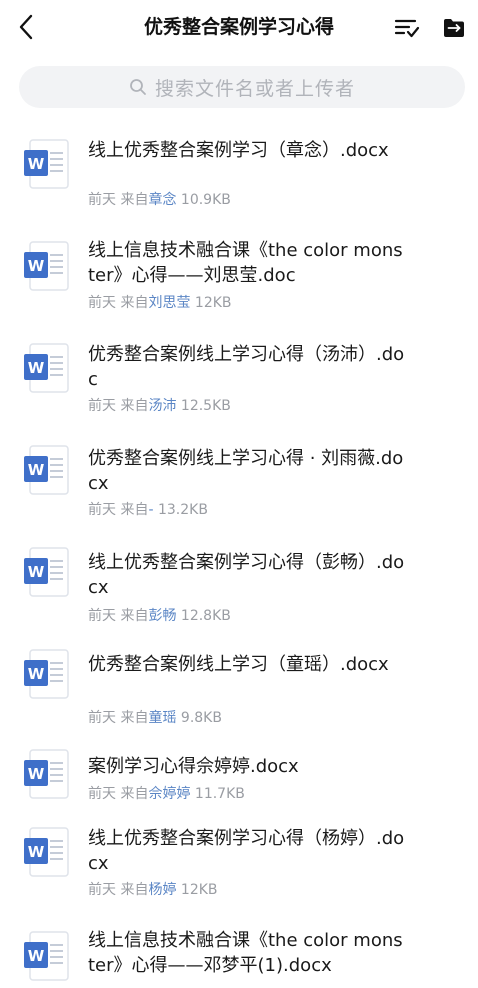 This screenshot has width=478, height=988. Describe the element at coordinates (239, 683) in the screenshot. I see `list-item: W 优秀整合案例线上学习（童瑶）.docx 前天 来自童瑶 9.8KB` at that location.